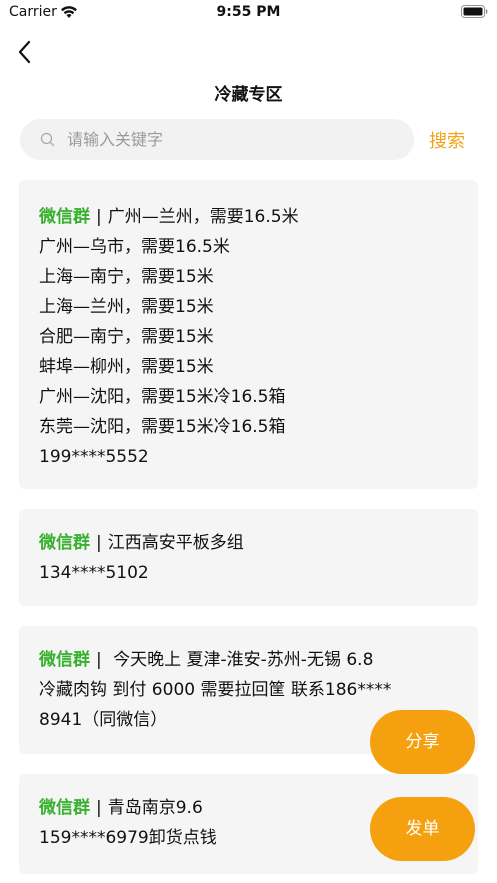 Image resolution: width=497 pixels, height=883 pixels. I want to click on card-text: 江西高安平板多组, so click(175, 543).